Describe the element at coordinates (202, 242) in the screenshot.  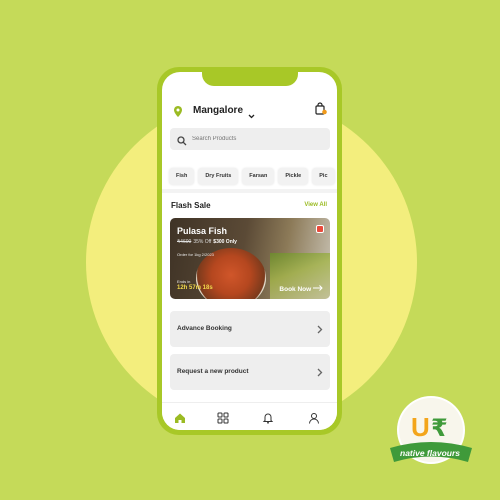
I see `discount: 35% Off` at that location.